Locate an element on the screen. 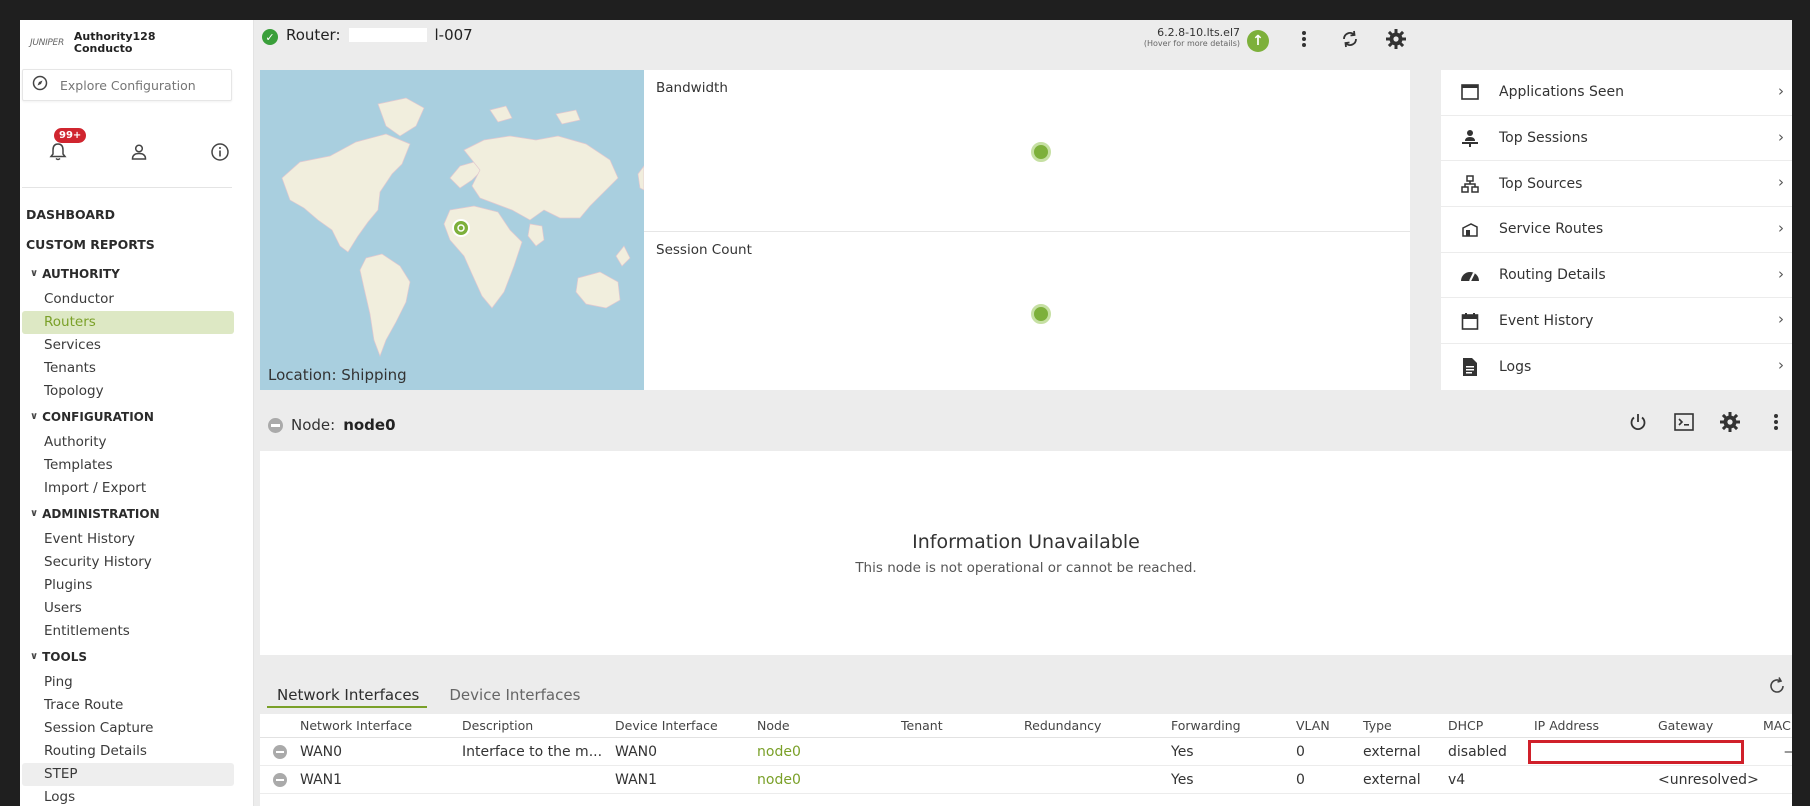  nav-group-configuration: ∨ CONFIGURATION is located at coordinates (128, 417).